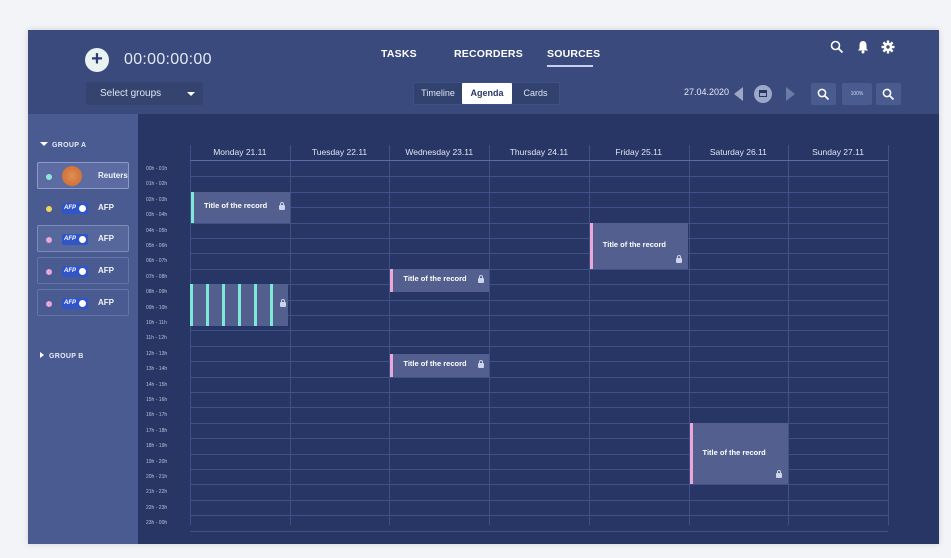 The height and width of the screenshot is (558, 951). Describe the element at coordinates (888, 47) in the screenshot. I see `gear-icon` at that location.